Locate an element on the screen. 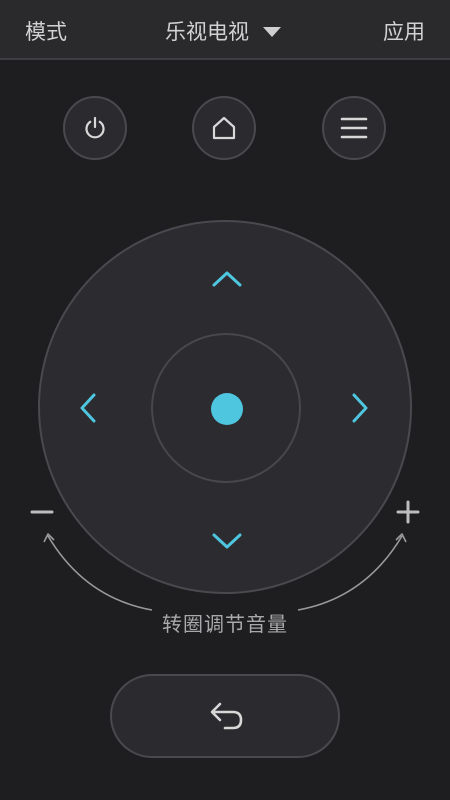 This screenshot has width=450, height=800. home-button is located at coordinates (224, 128).